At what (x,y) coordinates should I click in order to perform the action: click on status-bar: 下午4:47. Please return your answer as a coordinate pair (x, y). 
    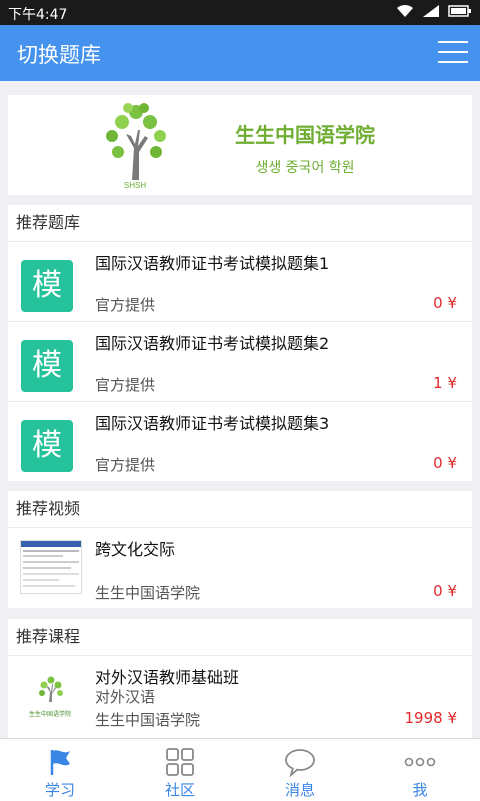
    Looking at the image, I should click on (240, 12).